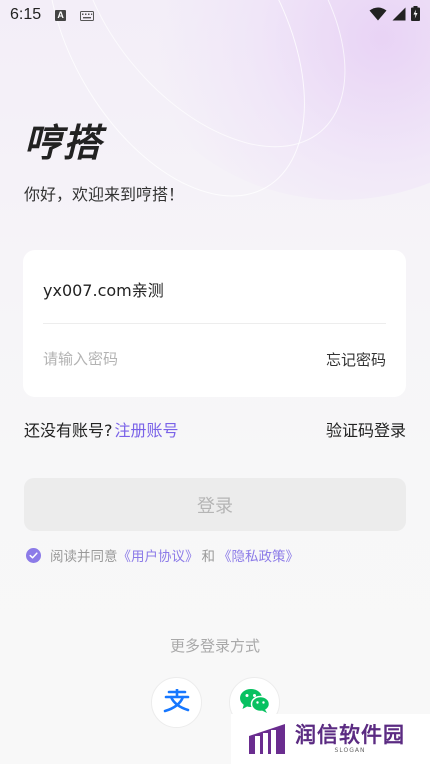 The width and height of the screenshot is (430, 764). What do you see at coordinates (26, 14) in the screenshot?
I see `status-time: 6:15` at bounding box center [26, 14].